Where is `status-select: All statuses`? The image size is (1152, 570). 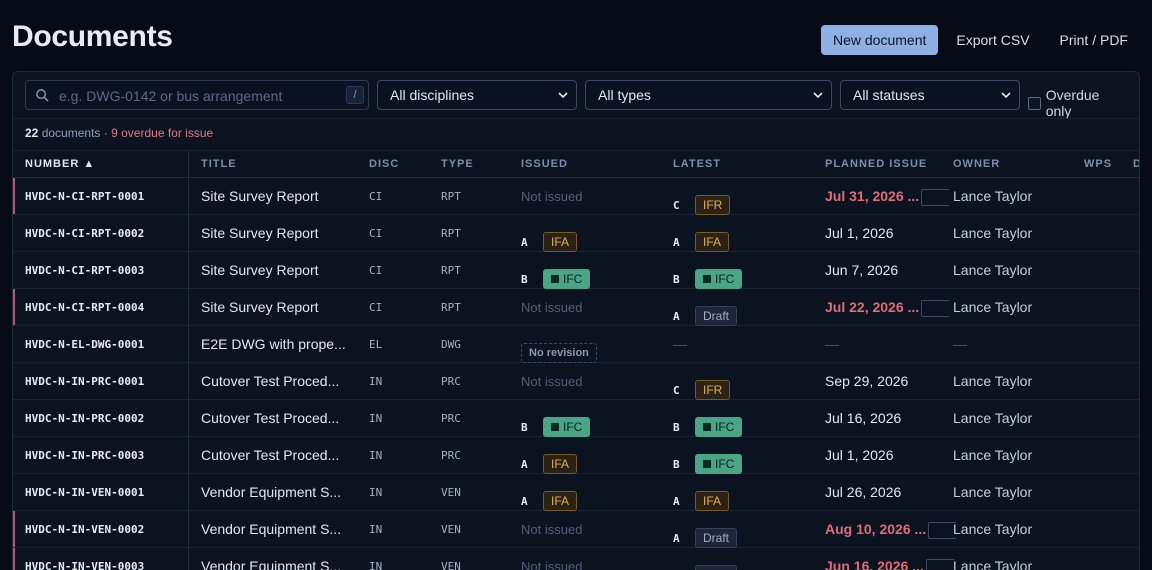
status-select: All statuses is located at coordinates (930, 95).